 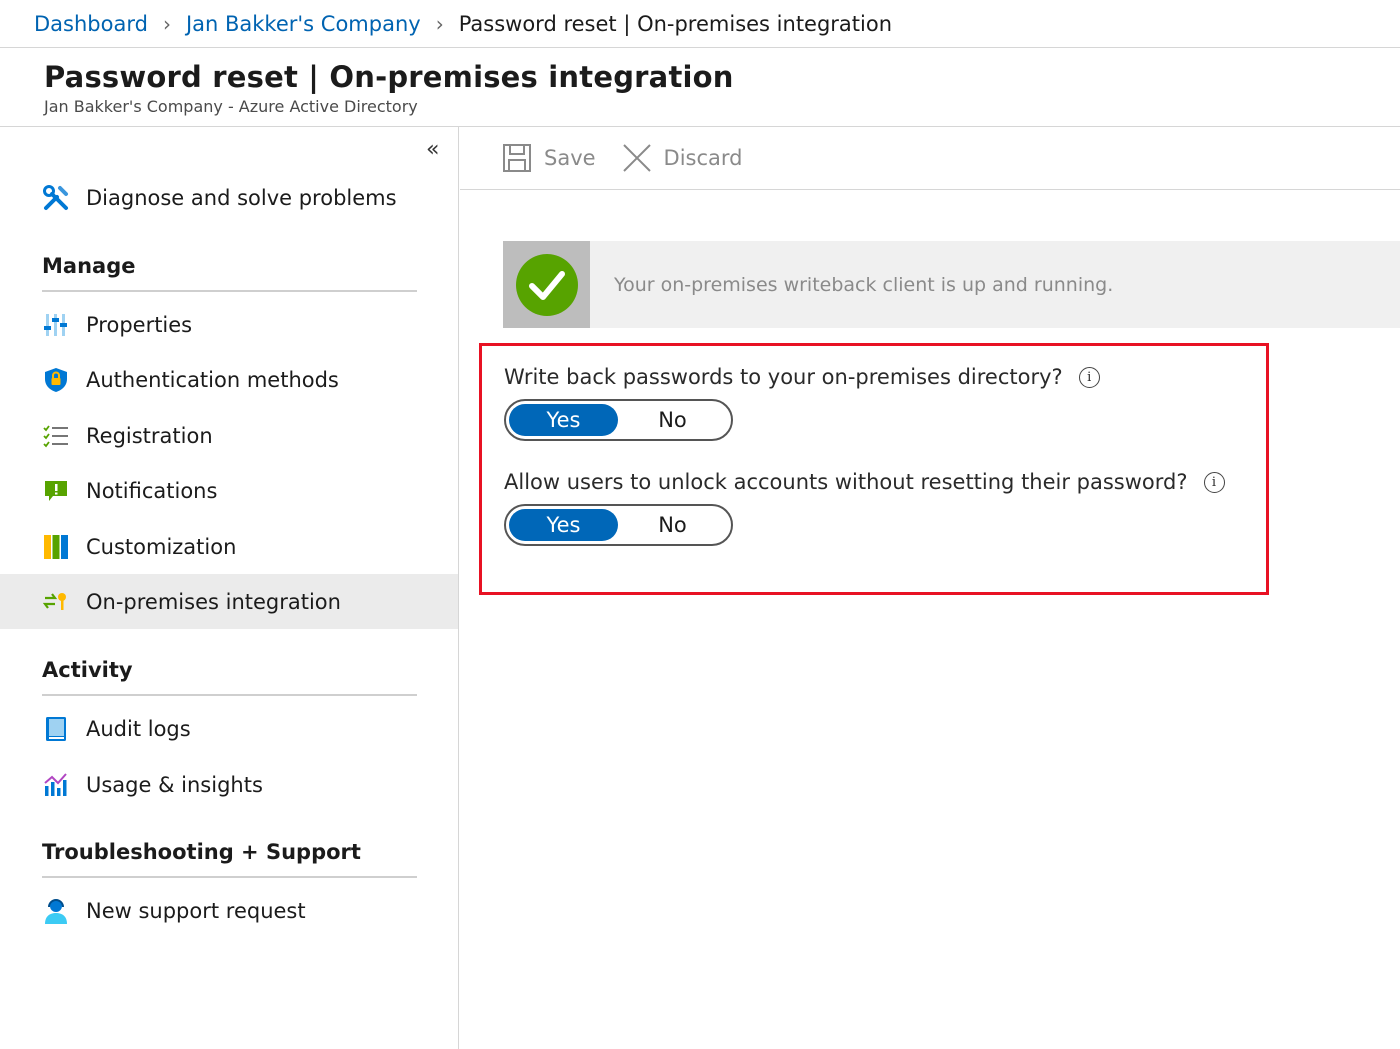 What do you see at coordinates (56, 380) in the screenshot?
I see `shield-icon` at bounding box center [56, 380].